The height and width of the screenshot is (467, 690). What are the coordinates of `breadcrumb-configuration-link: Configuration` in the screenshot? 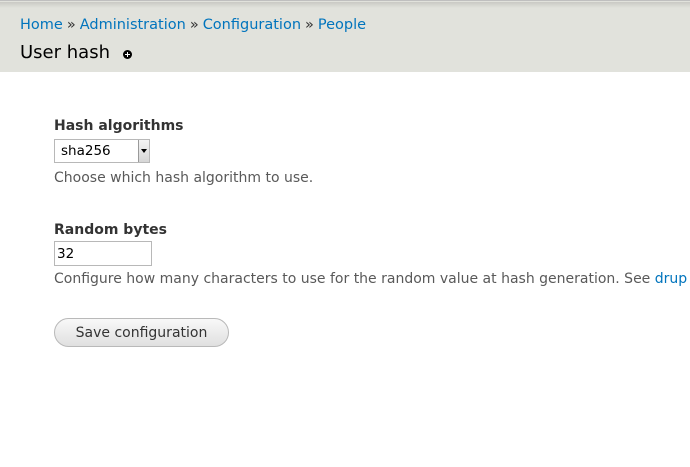 It's located at (252, 25).